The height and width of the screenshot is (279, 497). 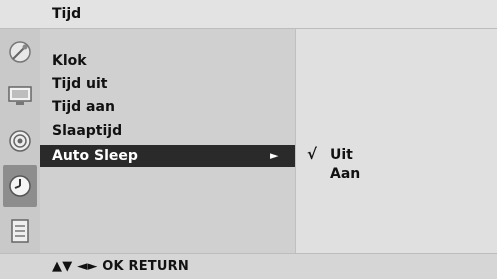 I want to click on menu-item-auto-sleep: Auto Sleep ►, so click(x=167, y=156).